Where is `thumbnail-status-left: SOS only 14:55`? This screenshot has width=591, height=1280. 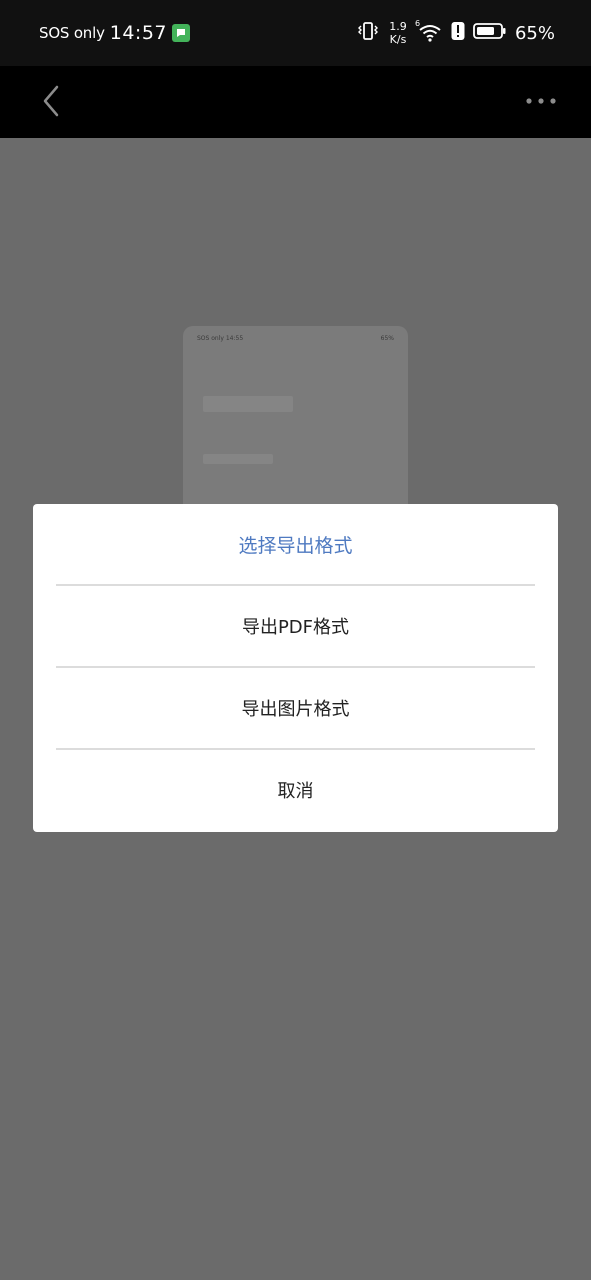 thumbnail-status-left: SOS only 14:55 is located at coordinates (220, 338).